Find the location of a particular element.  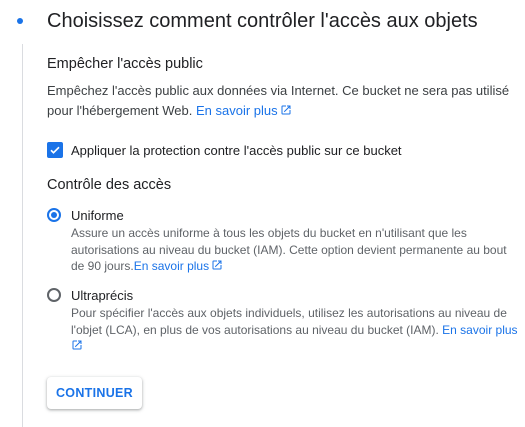

step-connector-line is located at coordinates (22, 235).